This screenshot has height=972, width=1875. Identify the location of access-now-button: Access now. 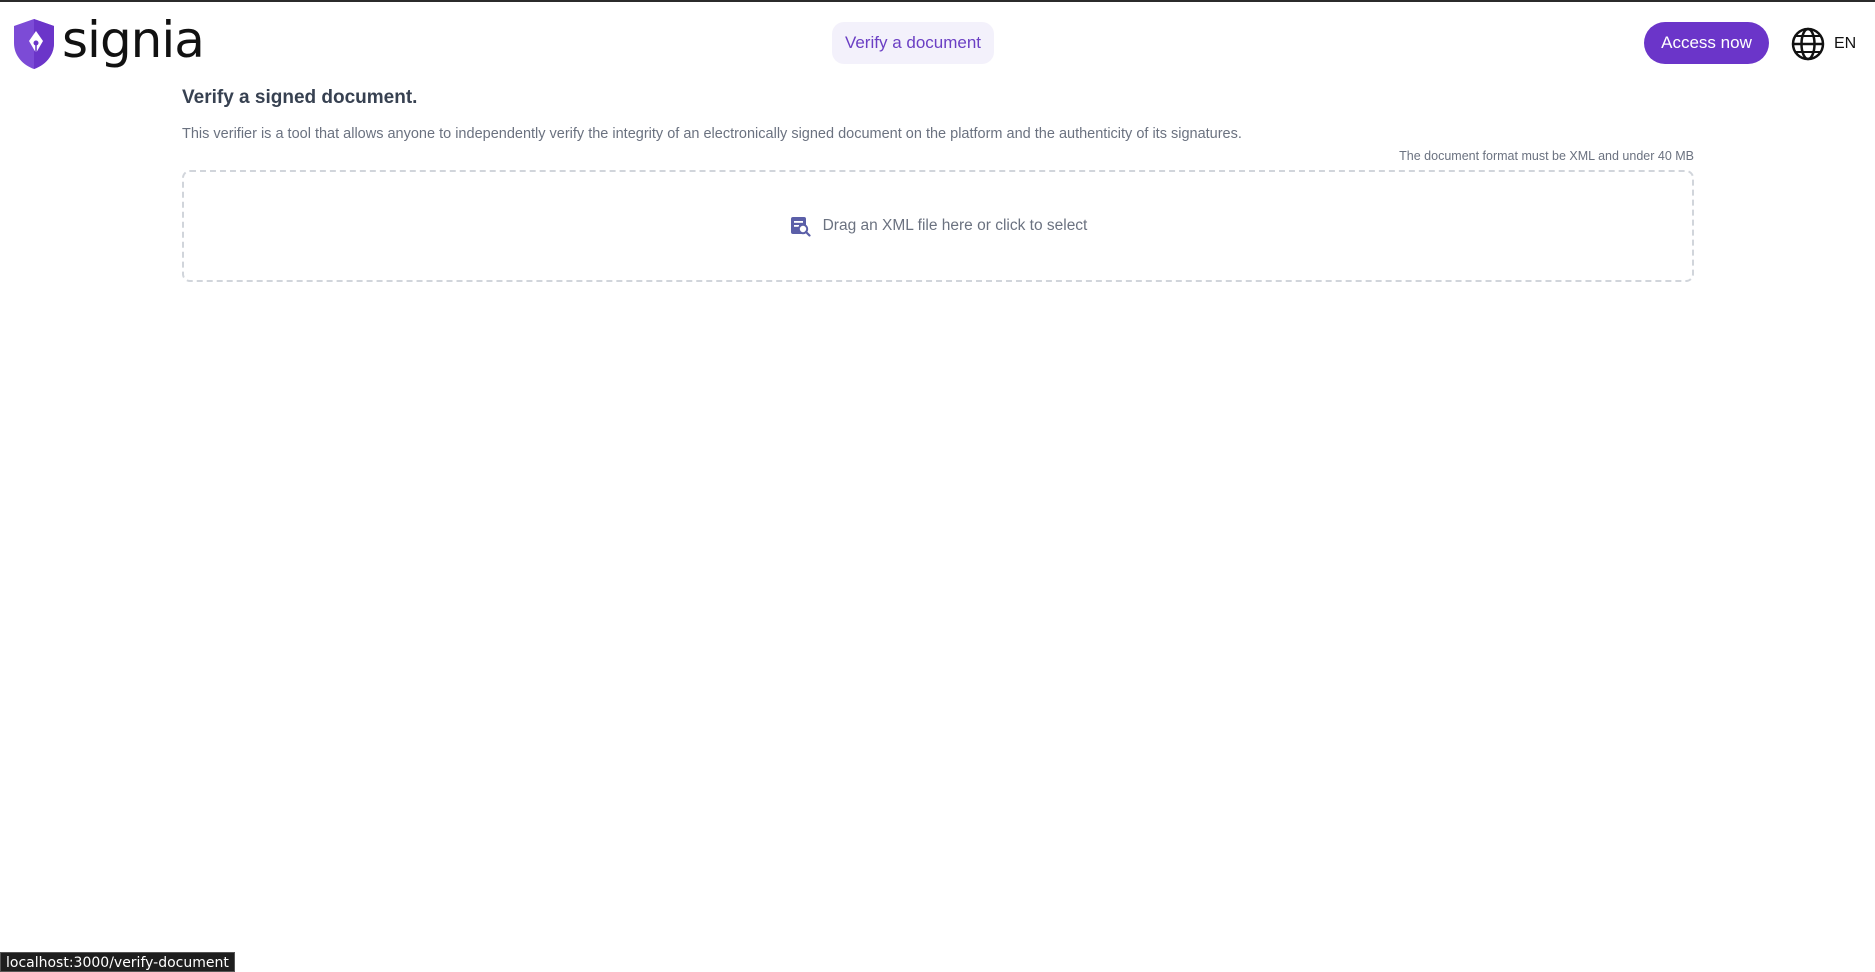
(1706, 43).